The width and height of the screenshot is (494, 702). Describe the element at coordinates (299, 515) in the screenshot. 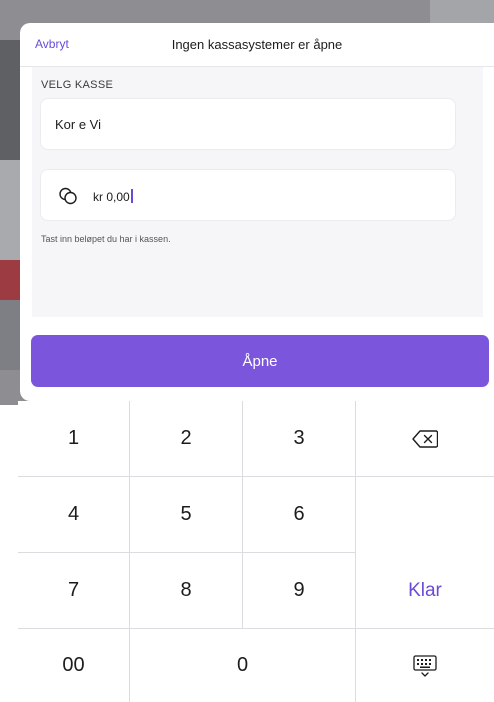

I see `key-6: 6` at that location.